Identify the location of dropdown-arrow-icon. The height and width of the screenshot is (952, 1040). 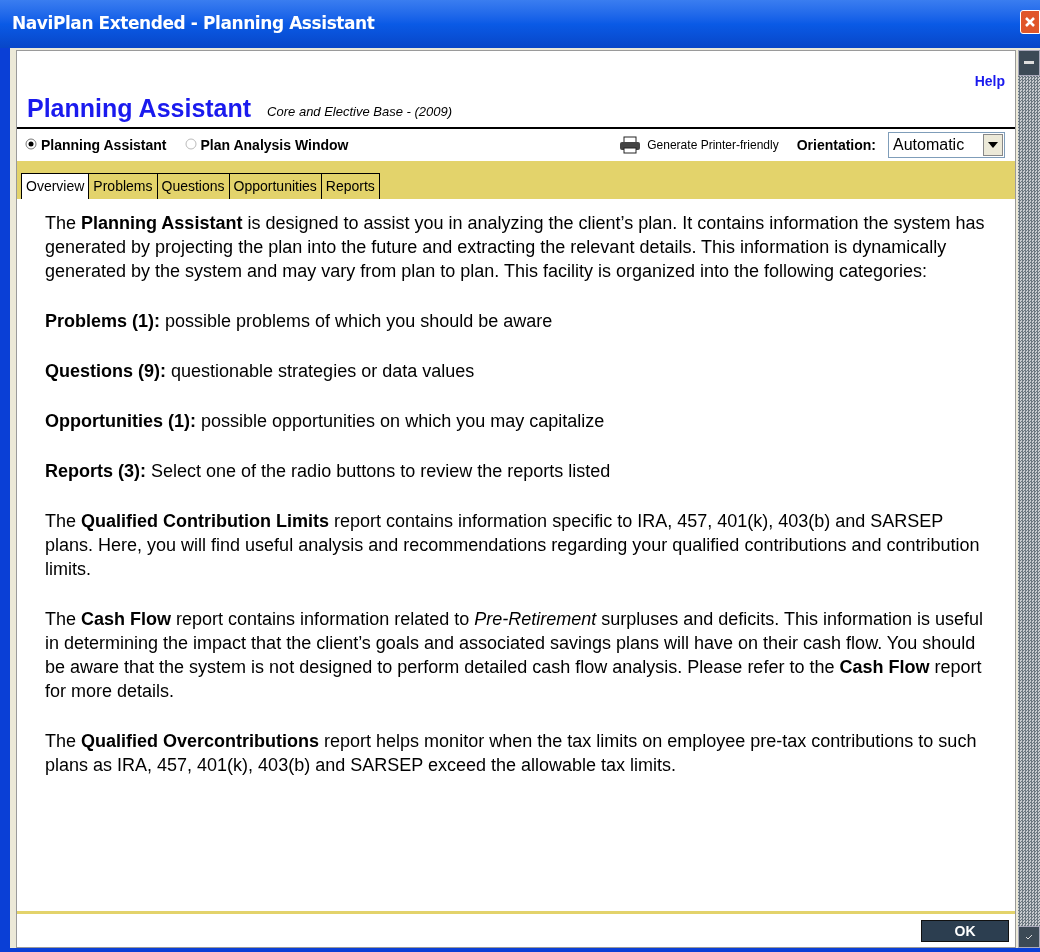
(993, 145).